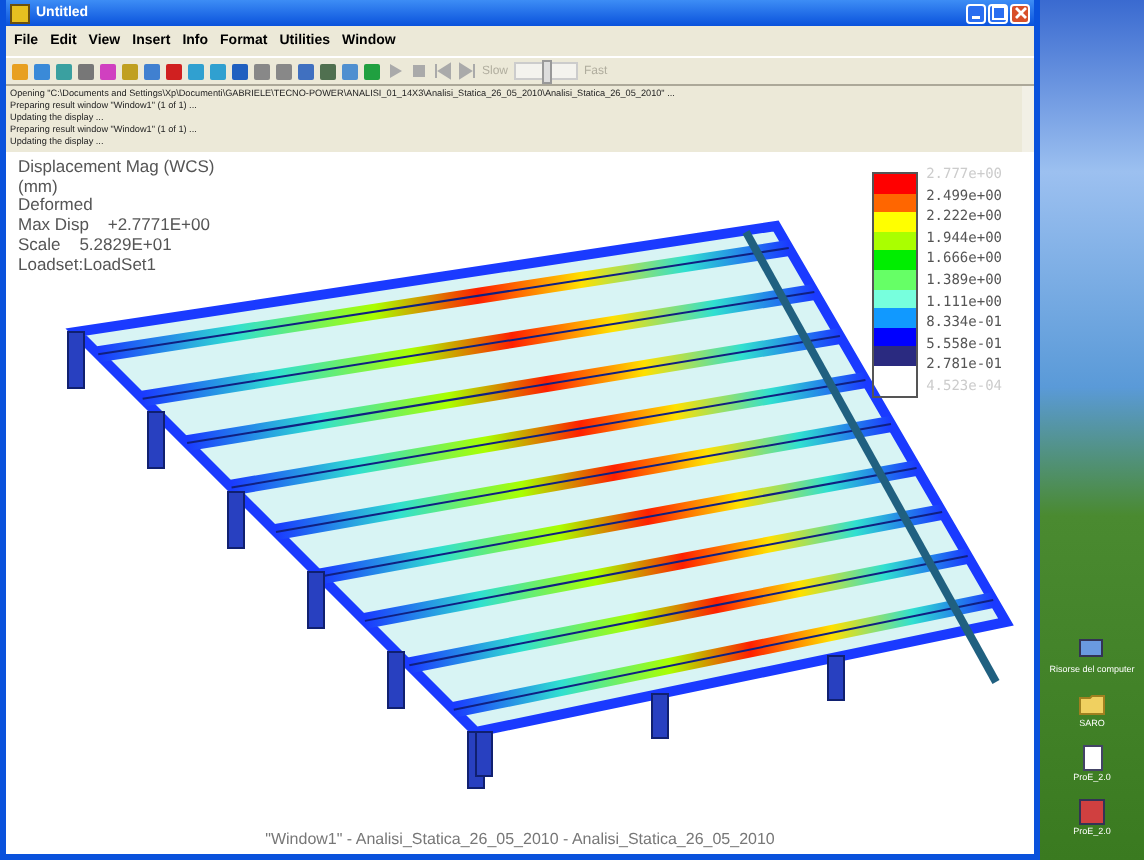  I want to click on maximize-icon, so click(998, 13).